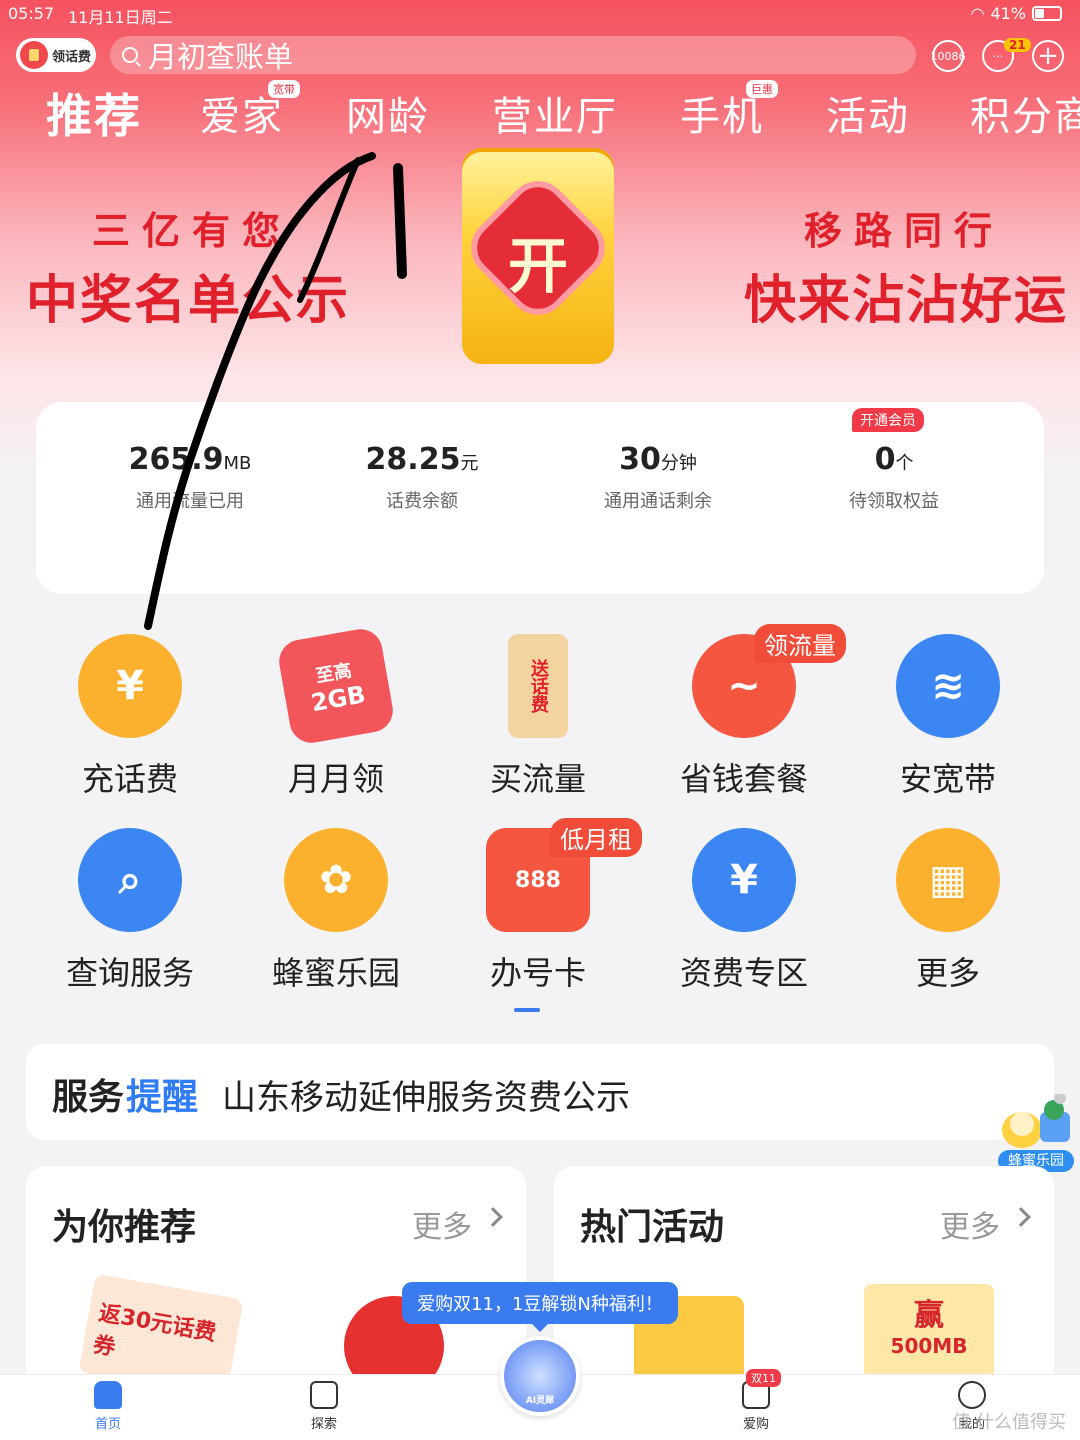 This screenshot has height=1440, width=1080. I want to click on service-notice: 服务 提醒 山东移动延伸服务资费公示, so click(540, 1092).